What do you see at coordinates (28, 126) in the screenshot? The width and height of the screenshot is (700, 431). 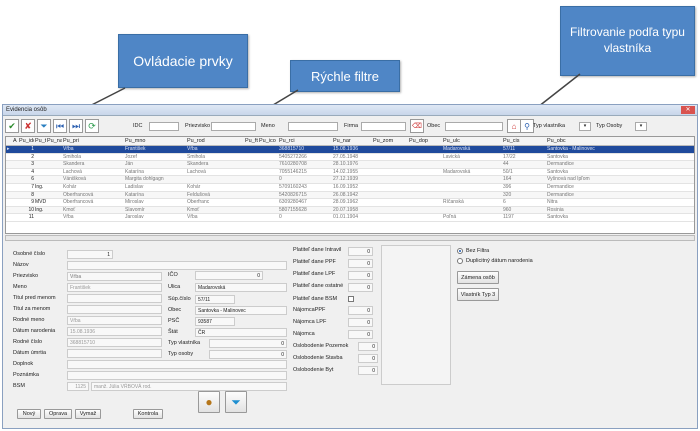 I see `cancel-icon: ✘` at bounding box center [28, 126].